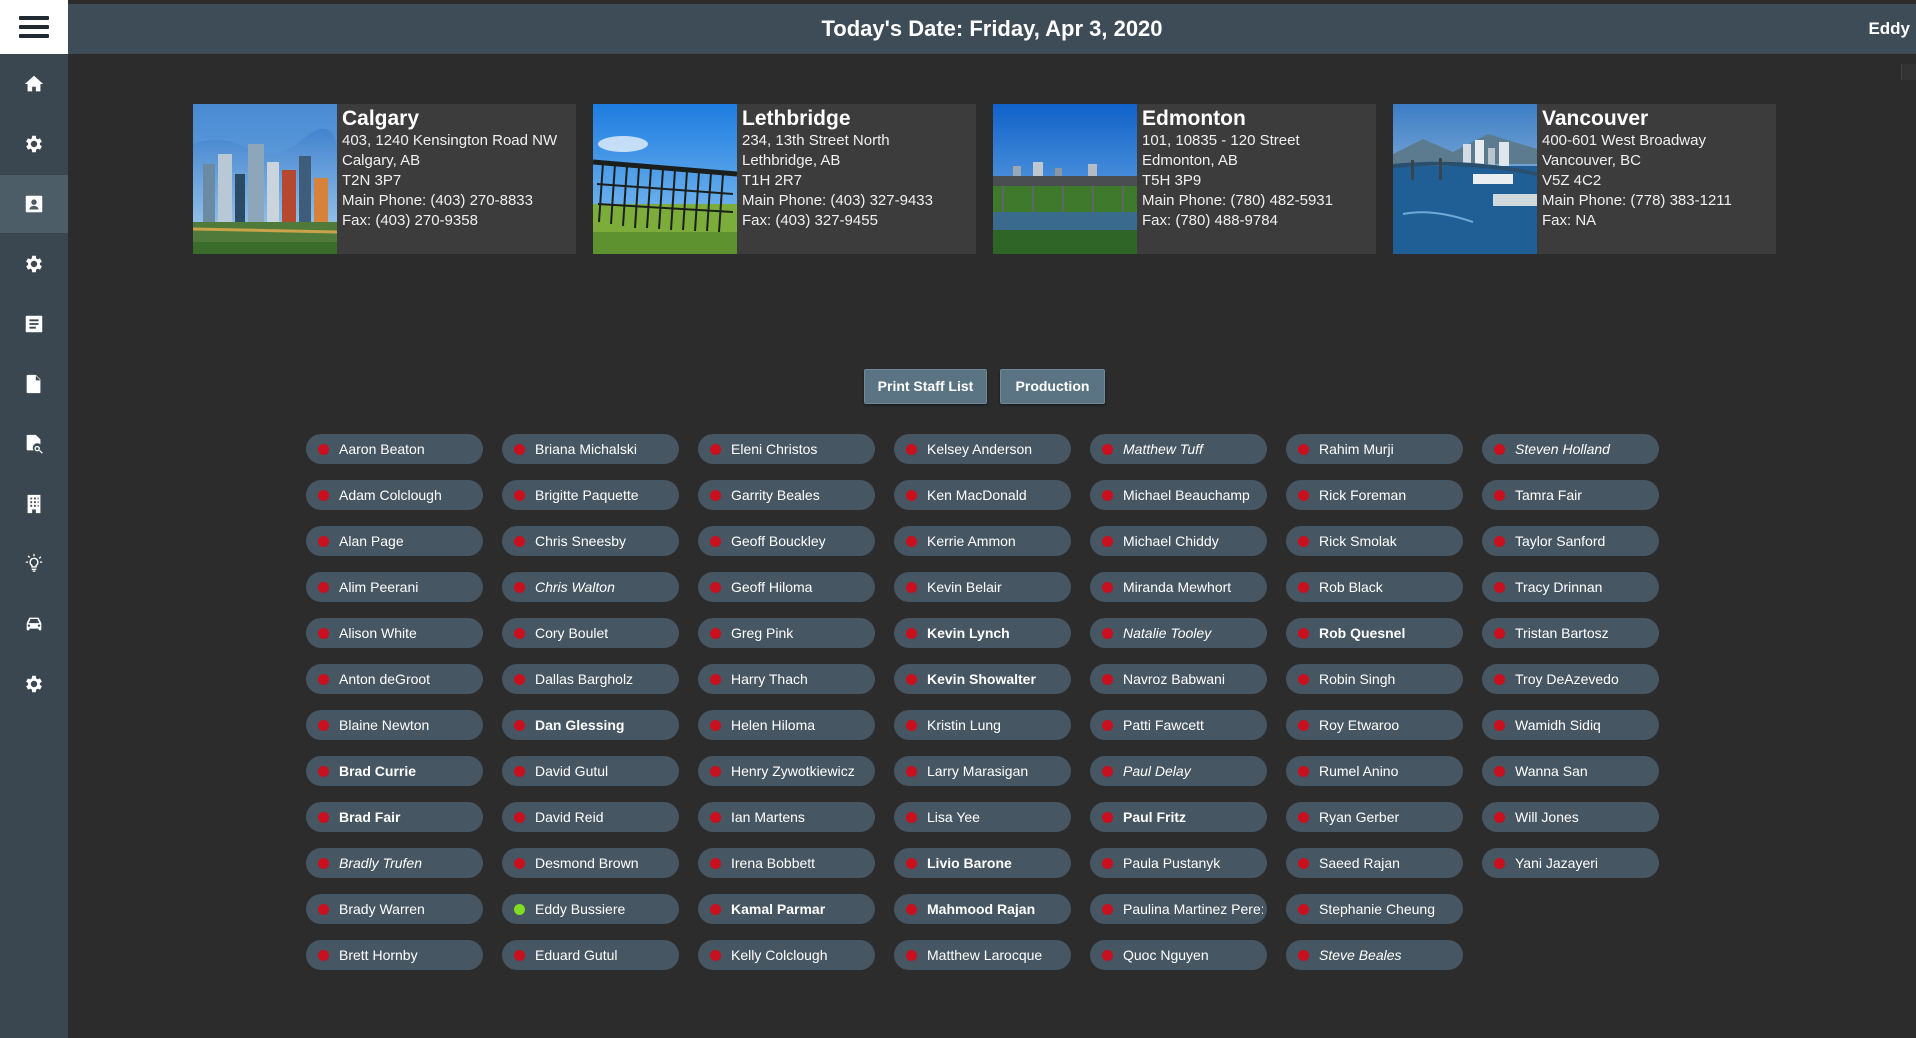 This screenshot has height=1038, width=1916. I want to click on staff-button: Lisa Yee, so click(982, 817).